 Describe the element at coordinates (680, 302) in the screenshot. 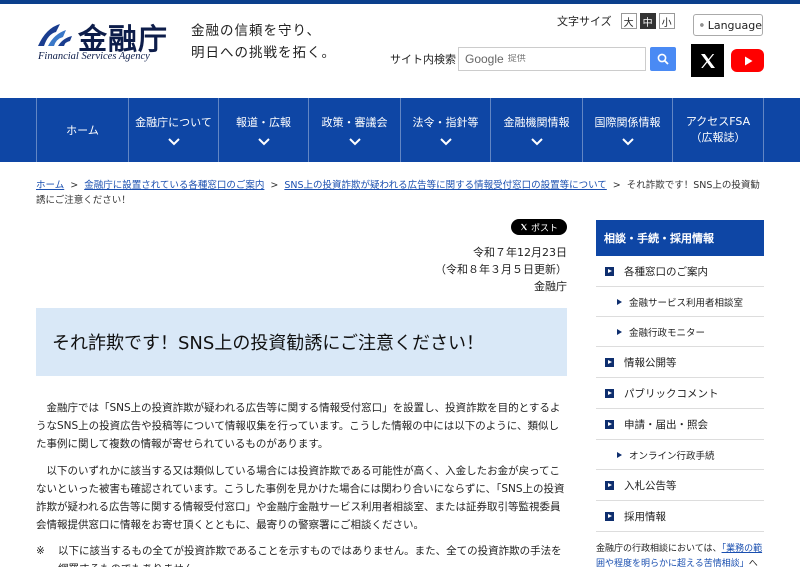

I see `sidebar-item-consumer-desk: 金融サービス利用者相談室` at that location.